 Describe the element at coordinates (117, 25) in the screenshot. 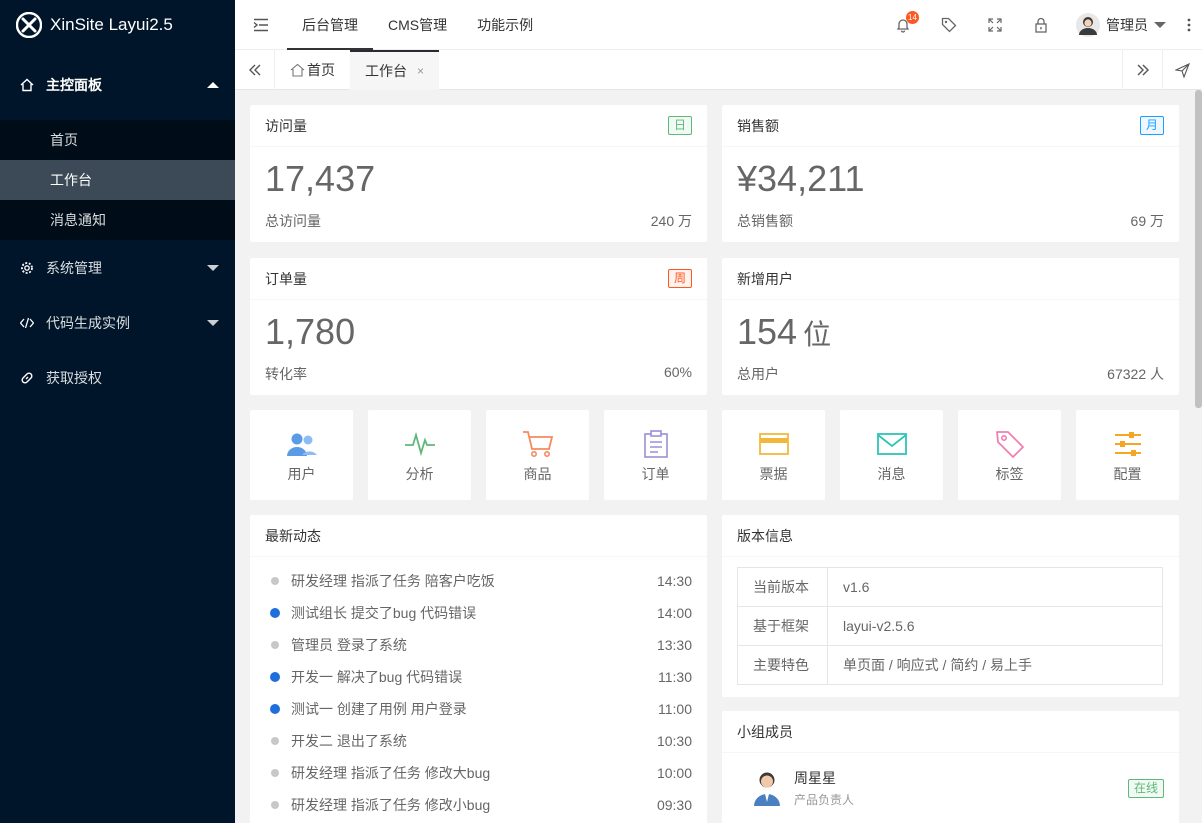

I see `app-logo: XinSite Layui2.5` at that location.